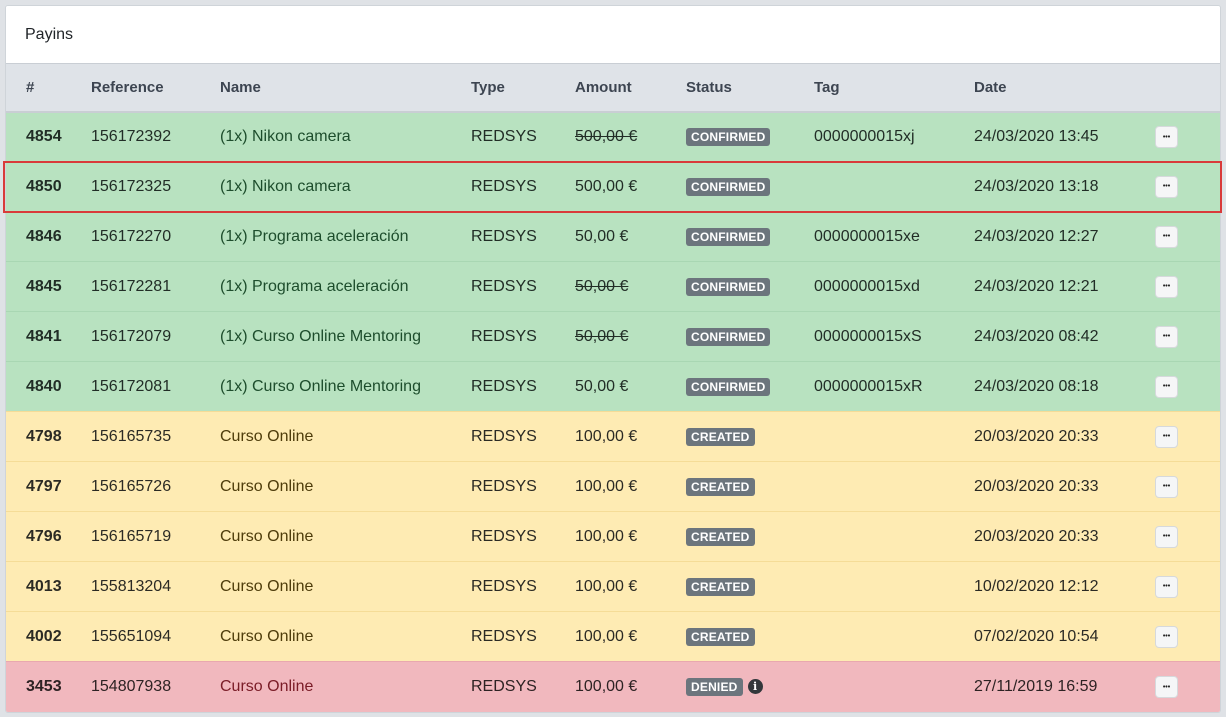 The image size is (1226, 717). I want to click on row-id-text: 3453, so click(44, 686).